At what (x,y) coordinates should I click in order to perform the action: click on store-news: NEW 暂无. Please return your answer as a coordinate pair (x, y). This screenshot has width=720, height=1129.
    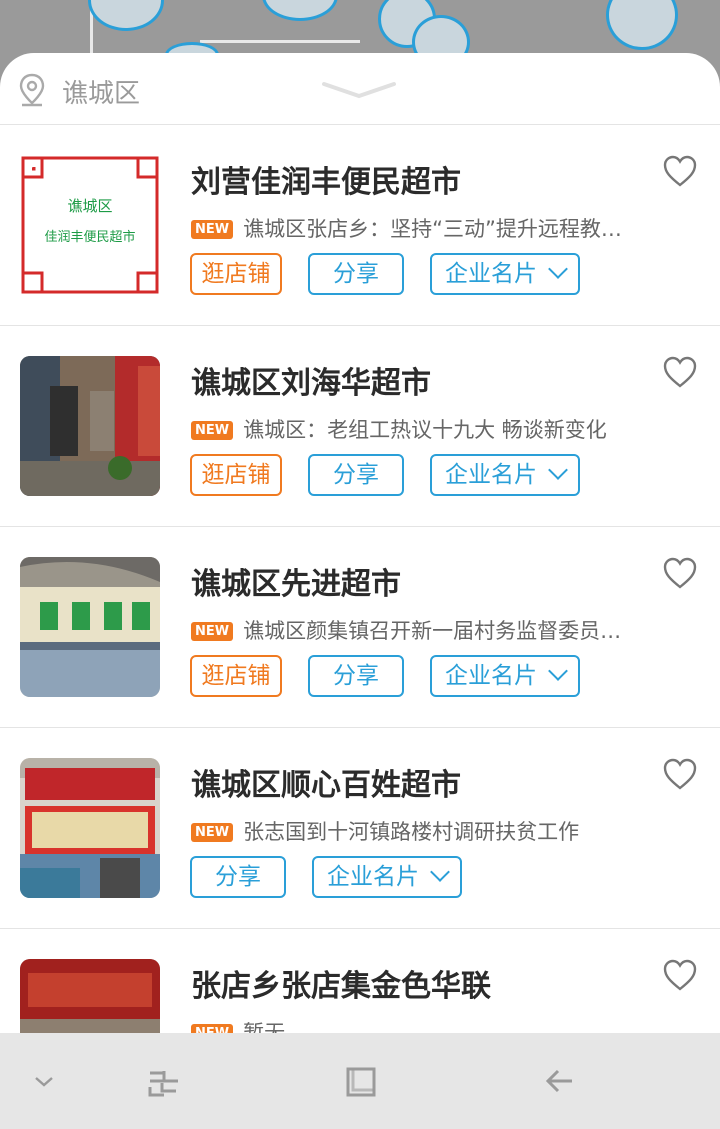
    Looking at the image, I should click on (411, 1025).